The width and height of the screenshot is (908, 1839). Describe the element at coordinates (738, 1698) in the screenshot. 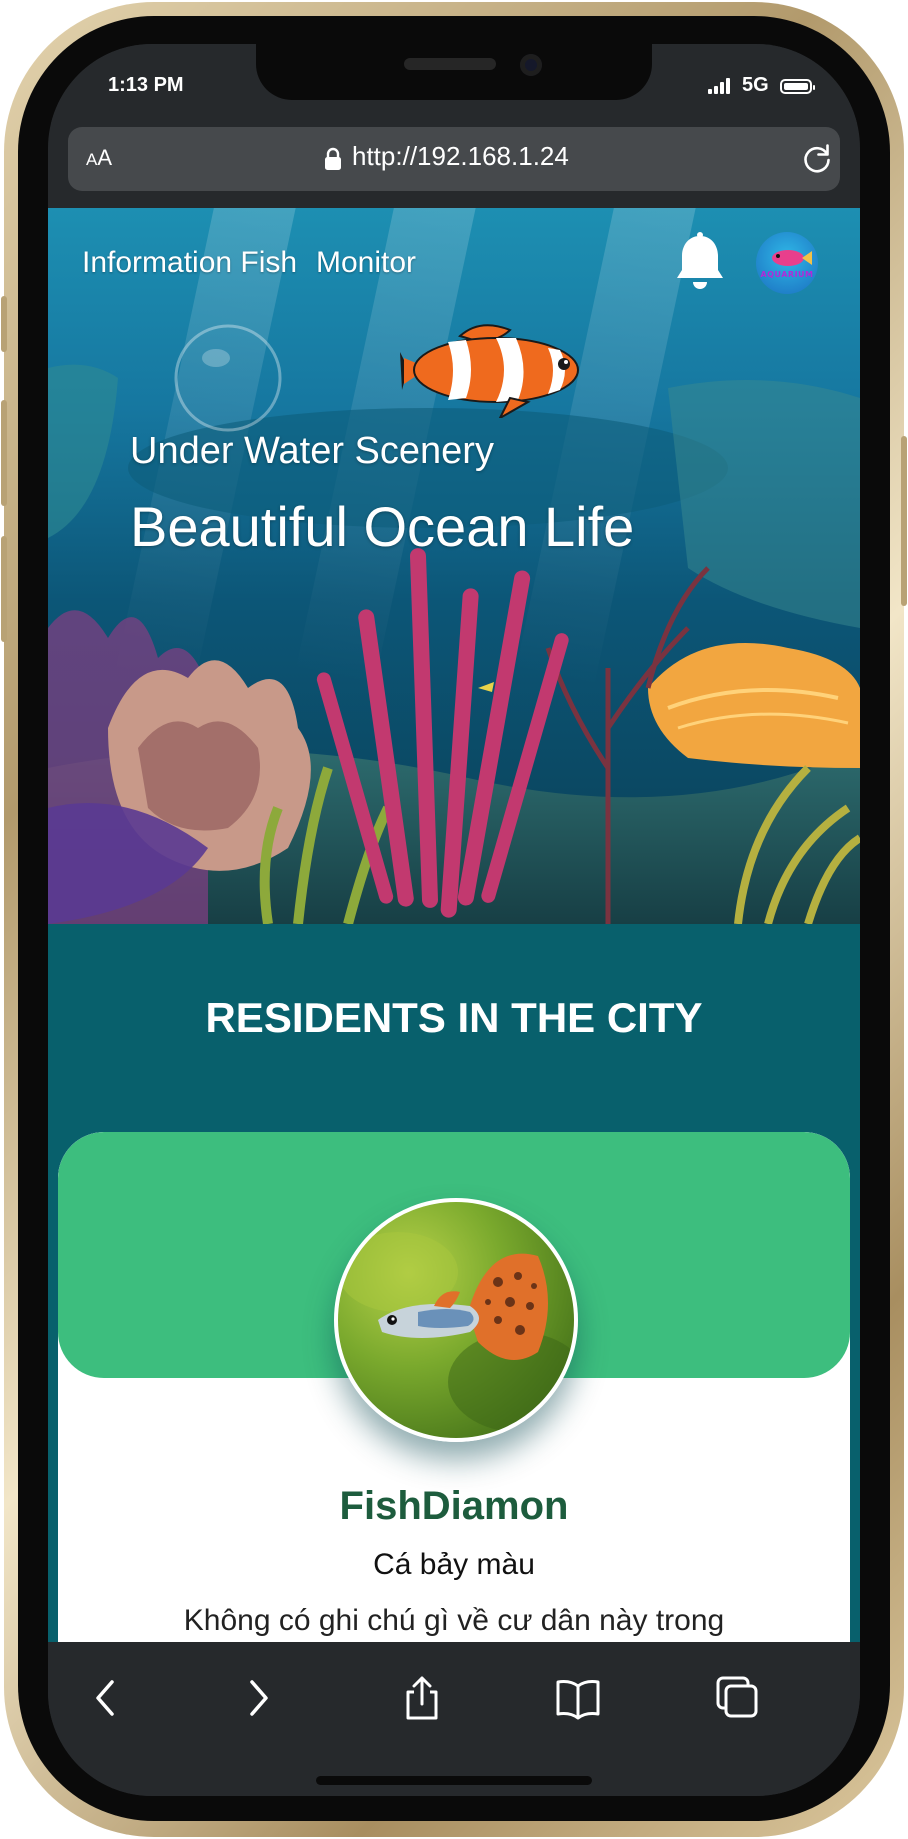

I see `tabs-icon` at that location.